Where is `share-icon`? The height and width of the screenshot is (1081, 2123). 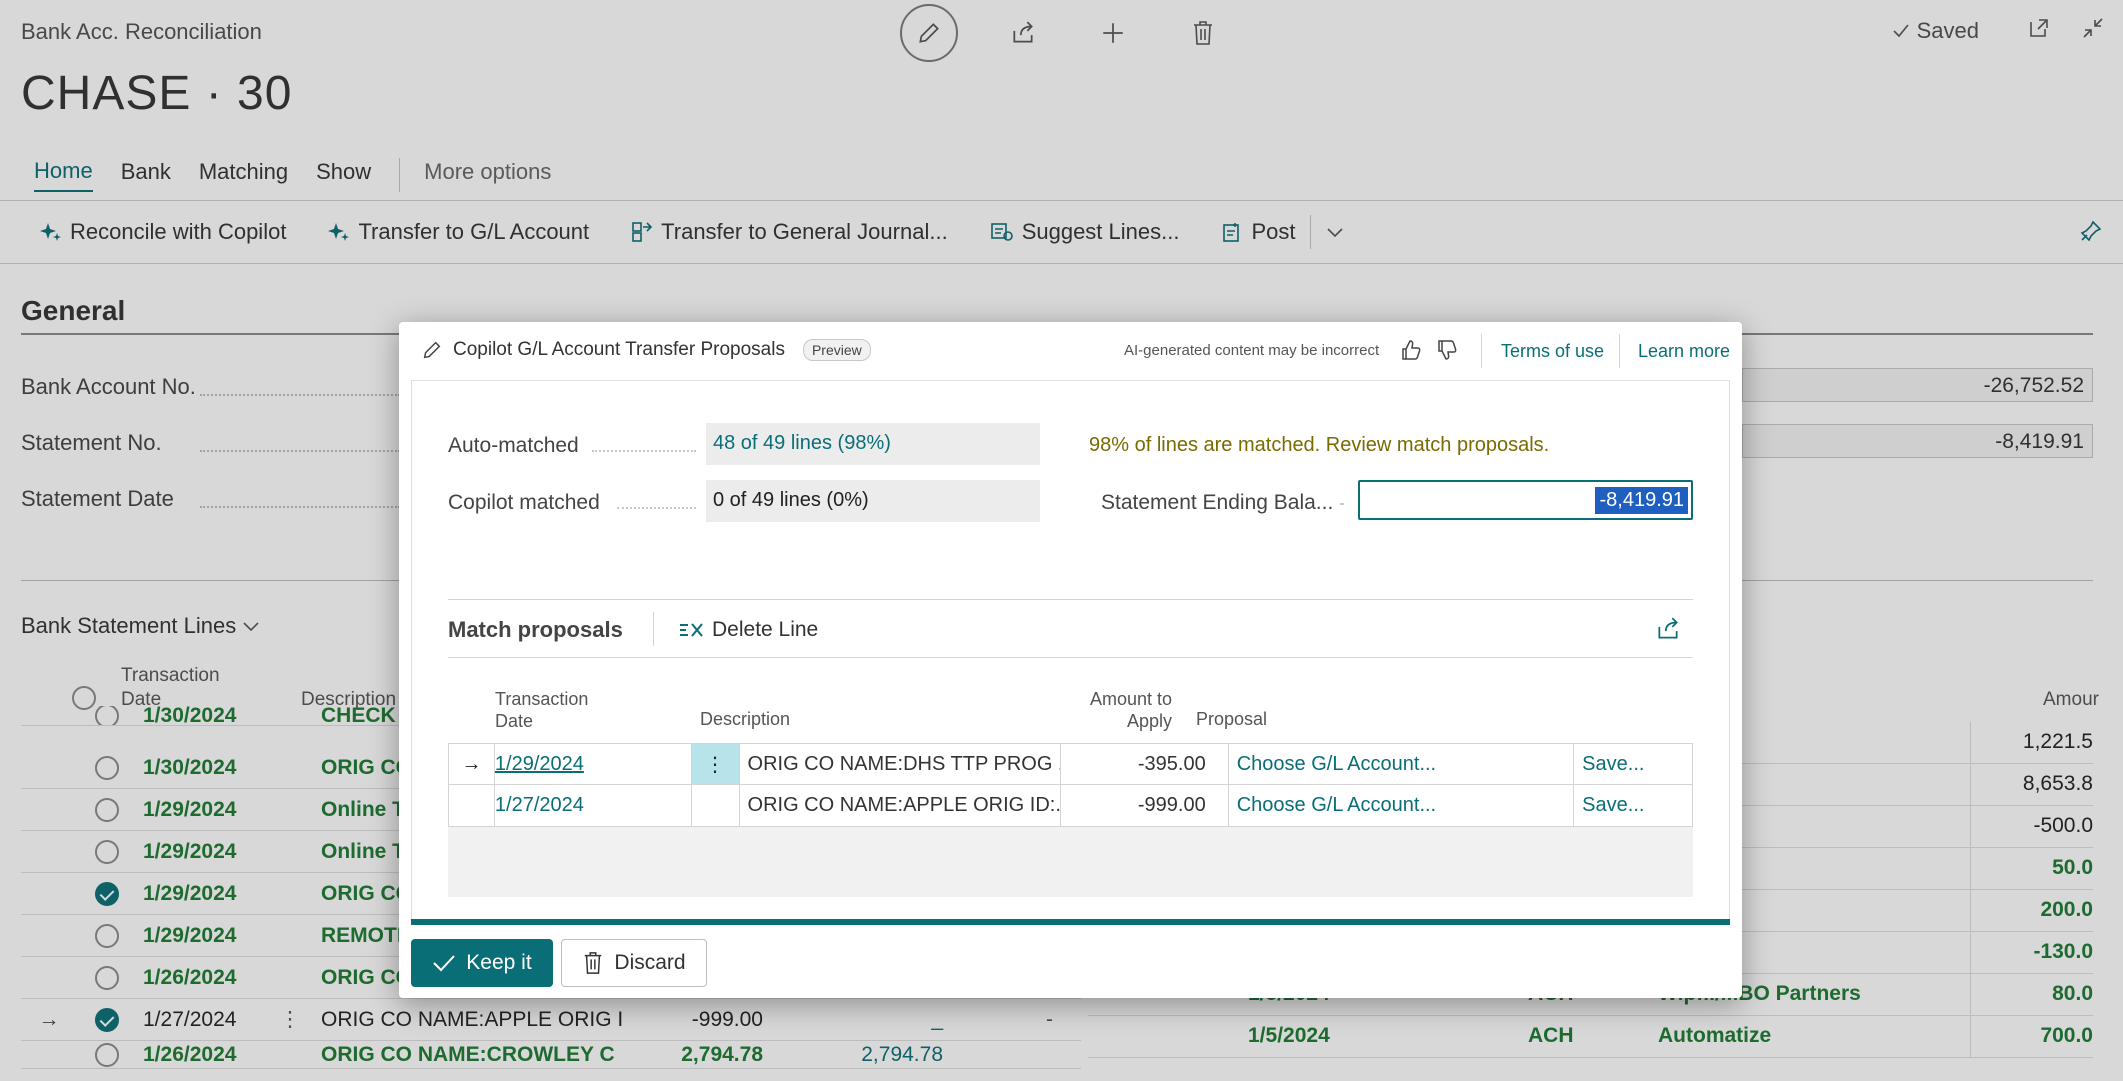 share-icon is located at coordinates (1668, 629).